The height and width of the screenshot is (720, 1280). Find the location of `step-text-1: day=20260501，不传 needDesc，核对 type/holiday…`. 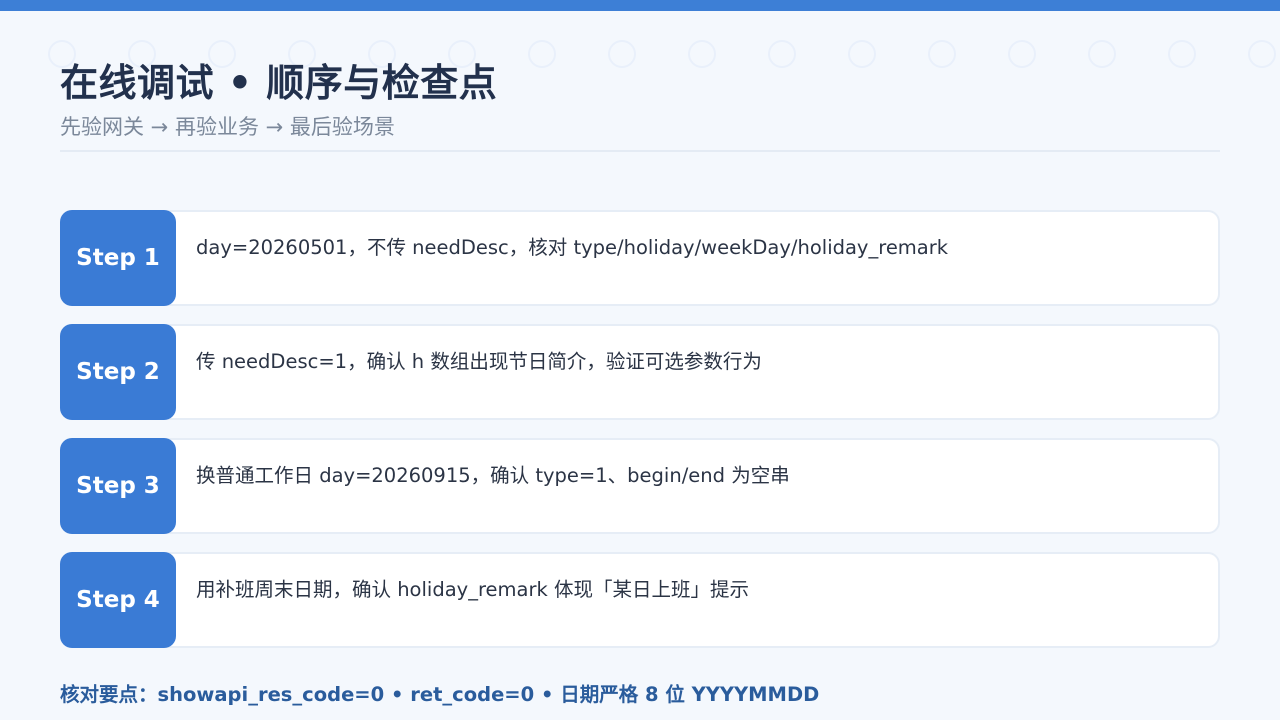

step-text-1: day=20260501，不传 needDesc，核对 type/holiday… is located at coordinates (572, 247).